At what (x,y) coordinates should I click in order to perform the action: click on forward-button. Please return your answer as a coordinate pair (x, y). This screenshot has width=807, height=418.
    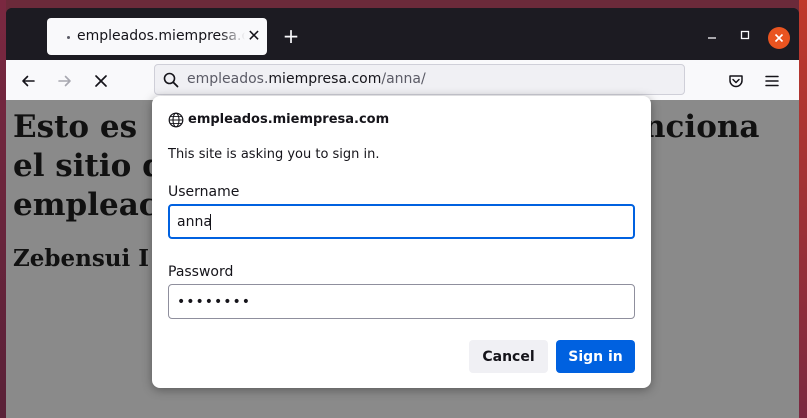
    Looking at the image, I should click on (65, 81).